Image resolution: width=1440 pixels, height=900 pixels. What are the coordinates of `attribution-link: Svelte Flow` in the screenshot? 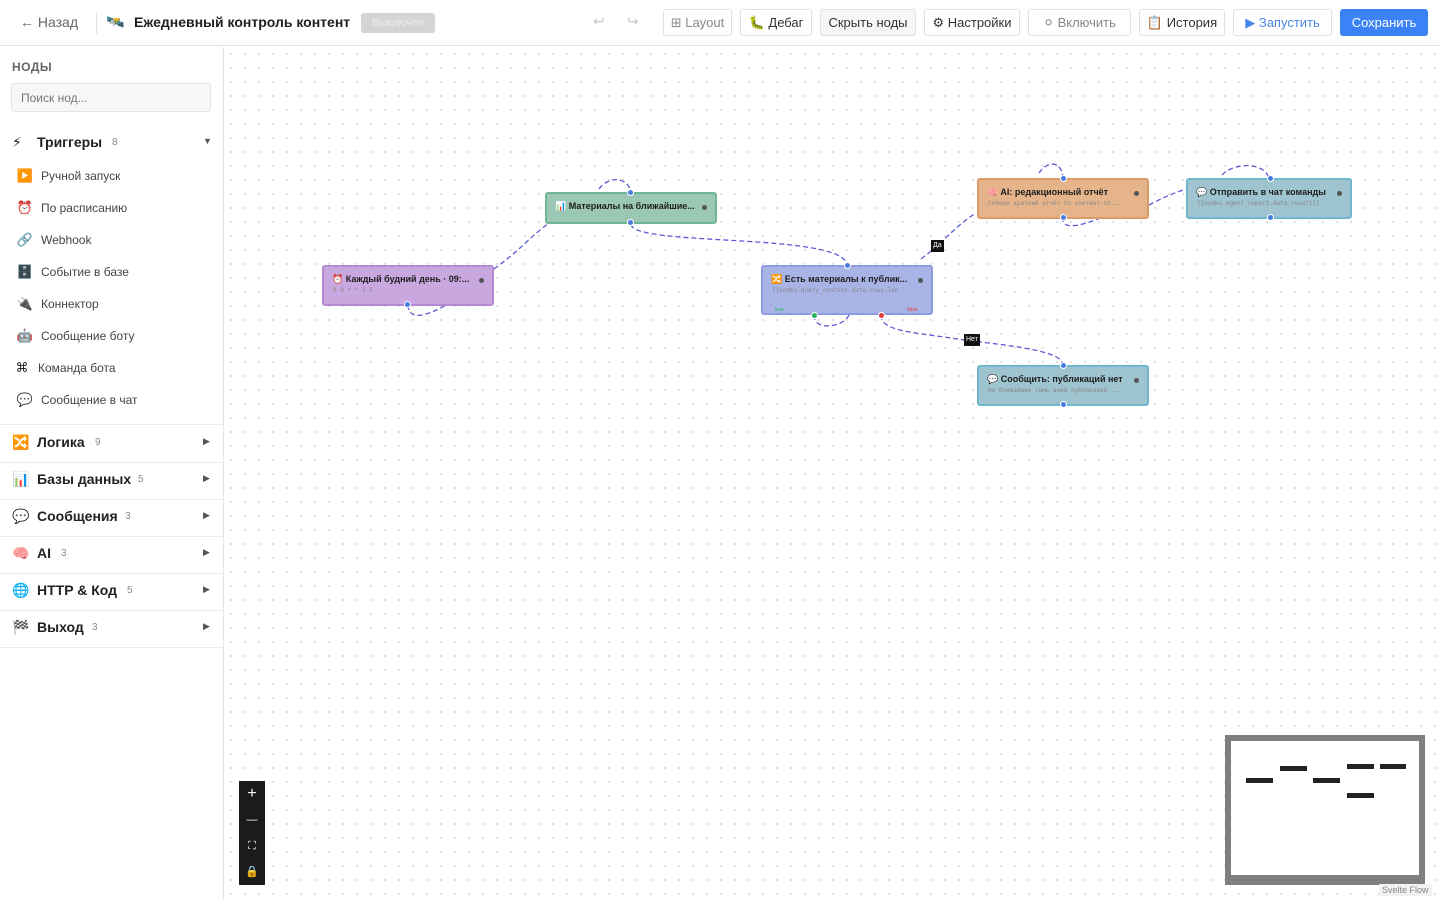 It's located at (1405, 890).